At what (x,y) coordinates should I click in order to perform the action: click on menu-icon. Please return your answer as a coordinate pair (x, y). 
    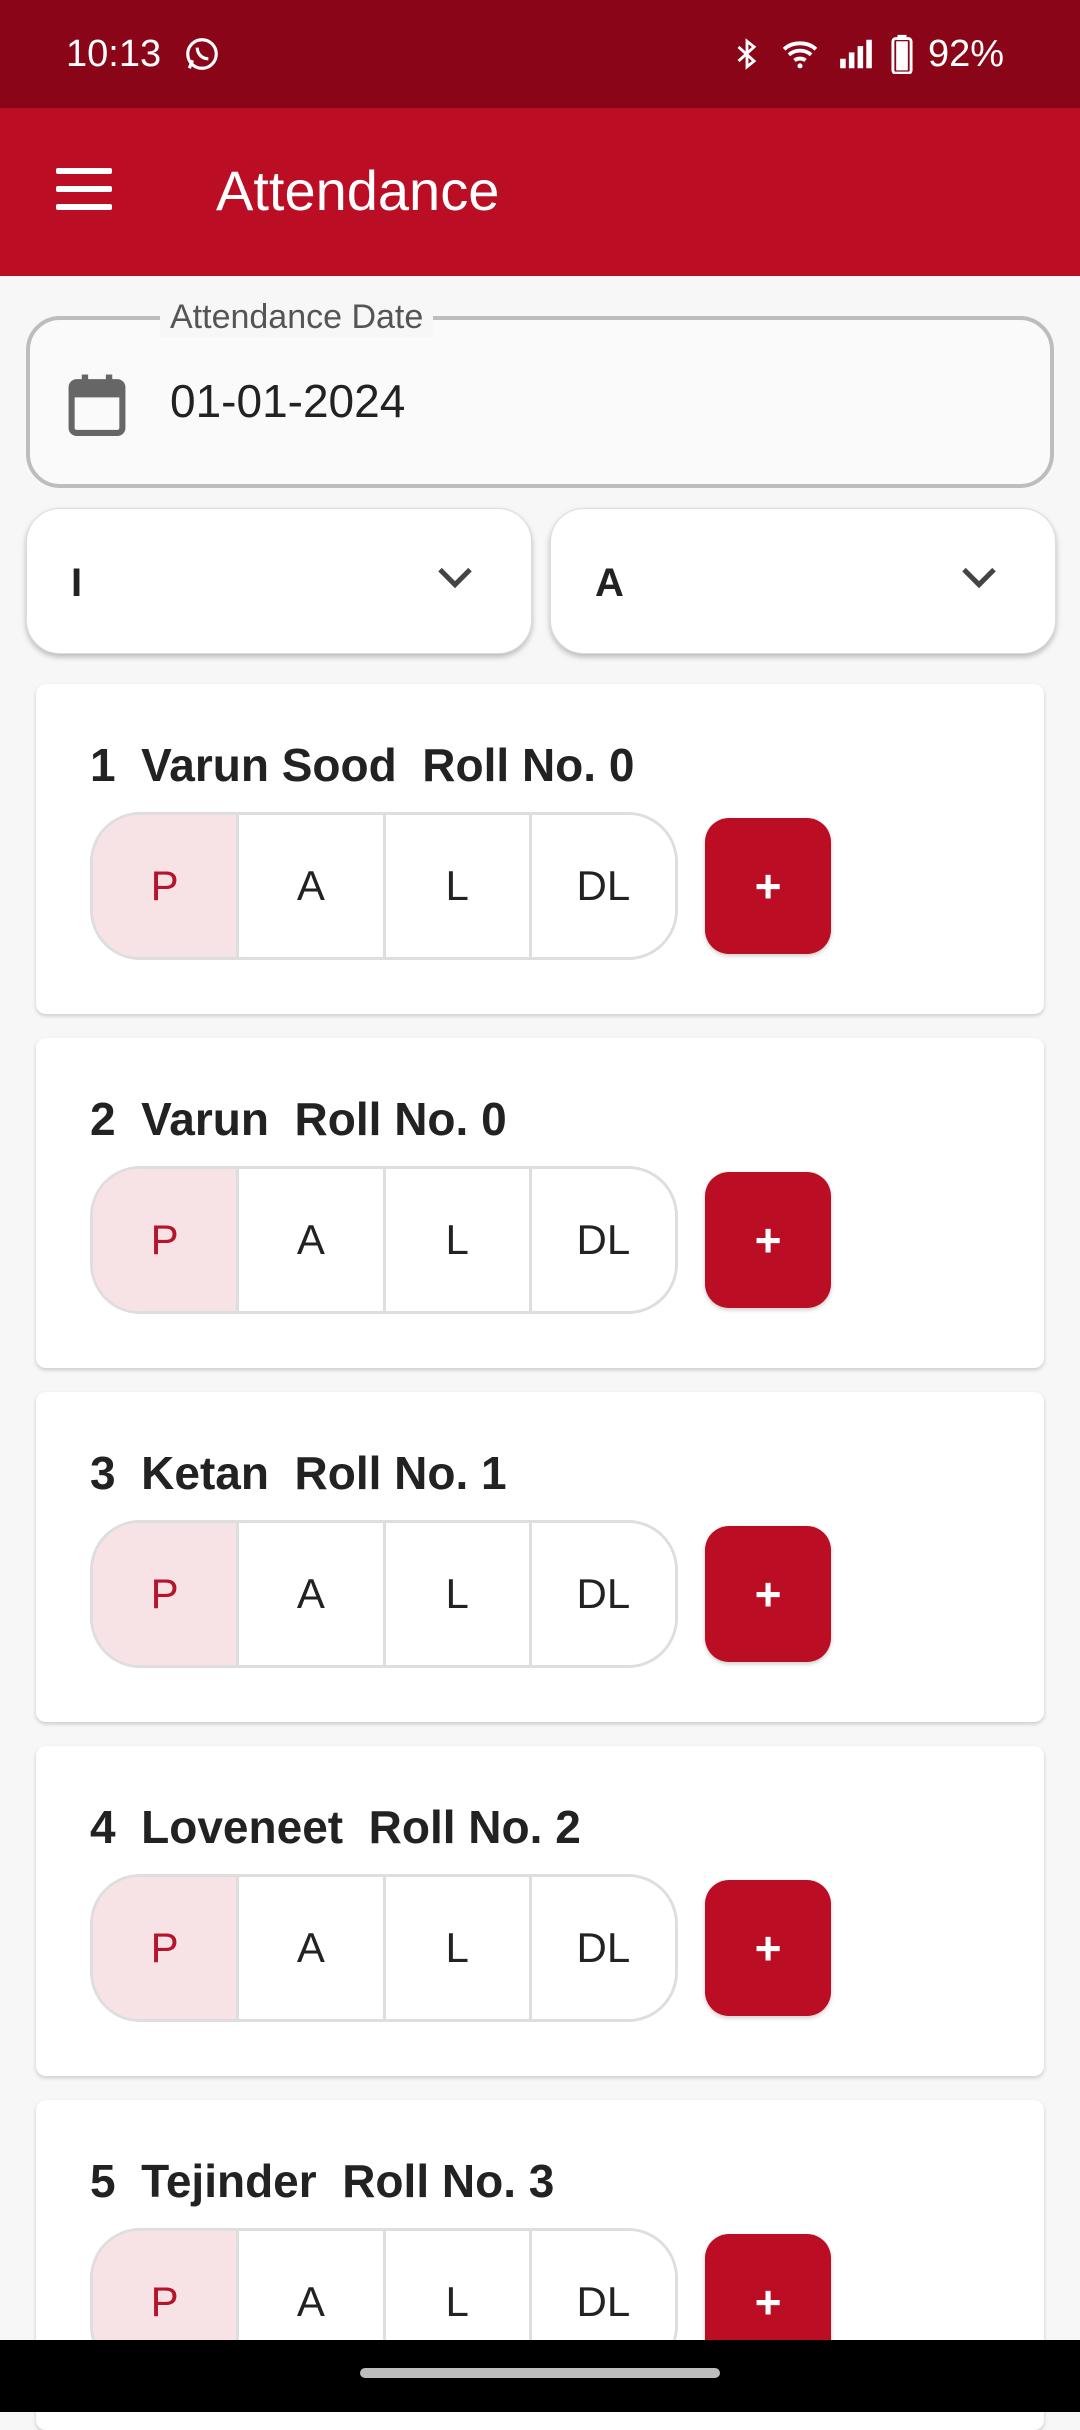
    Looking at the image, I should click on (84, 192).